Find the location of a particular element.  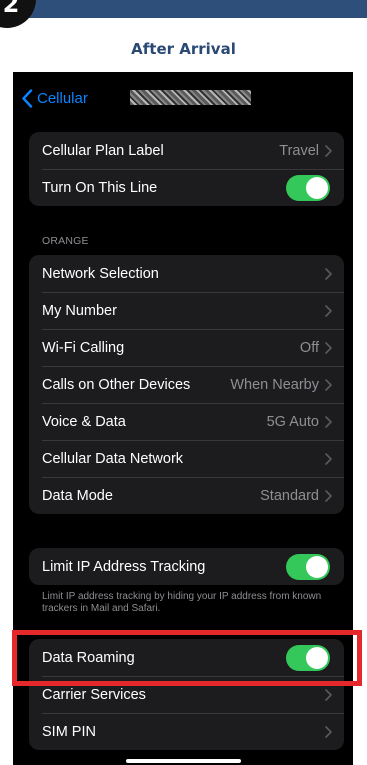

row-label: Voice & Data is located at coordinates (84, 421).